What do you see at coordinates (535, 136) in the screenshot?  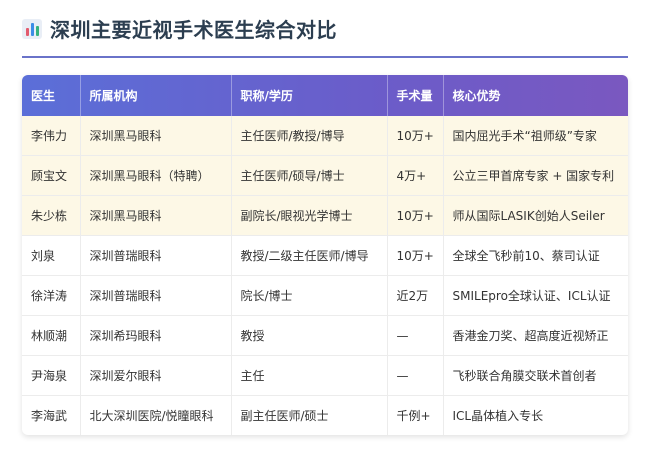 I see `cell-strength: 国内屈光手术“祖师级”专家` at bounding box center [535, 136].